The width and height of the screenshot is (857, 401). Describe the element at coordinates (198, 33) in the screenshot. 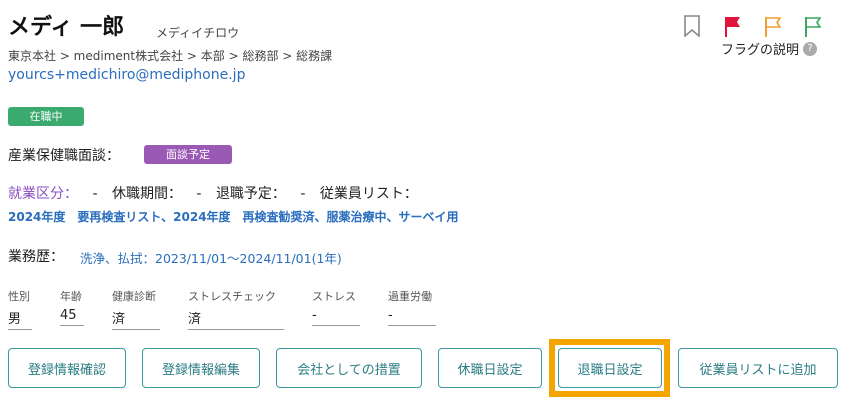

I see `employee-kana: メディイチロウ` at that location.